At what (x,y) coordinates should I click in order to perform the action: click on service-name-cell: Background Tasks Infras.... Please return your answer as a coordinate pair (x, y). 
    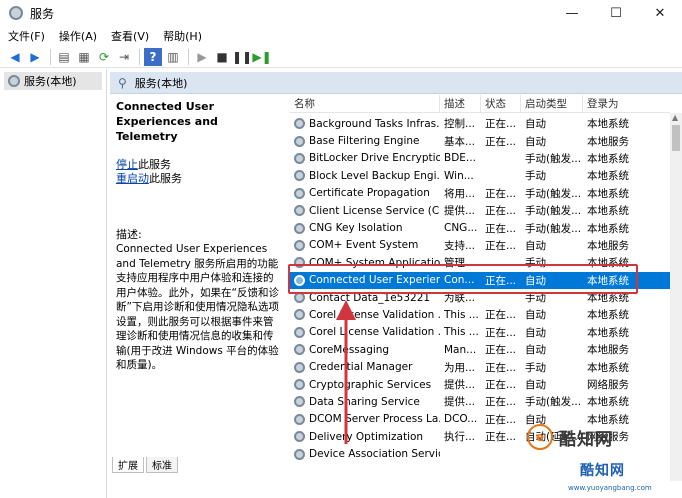
    Looking at the image, I should click on (365, 124).